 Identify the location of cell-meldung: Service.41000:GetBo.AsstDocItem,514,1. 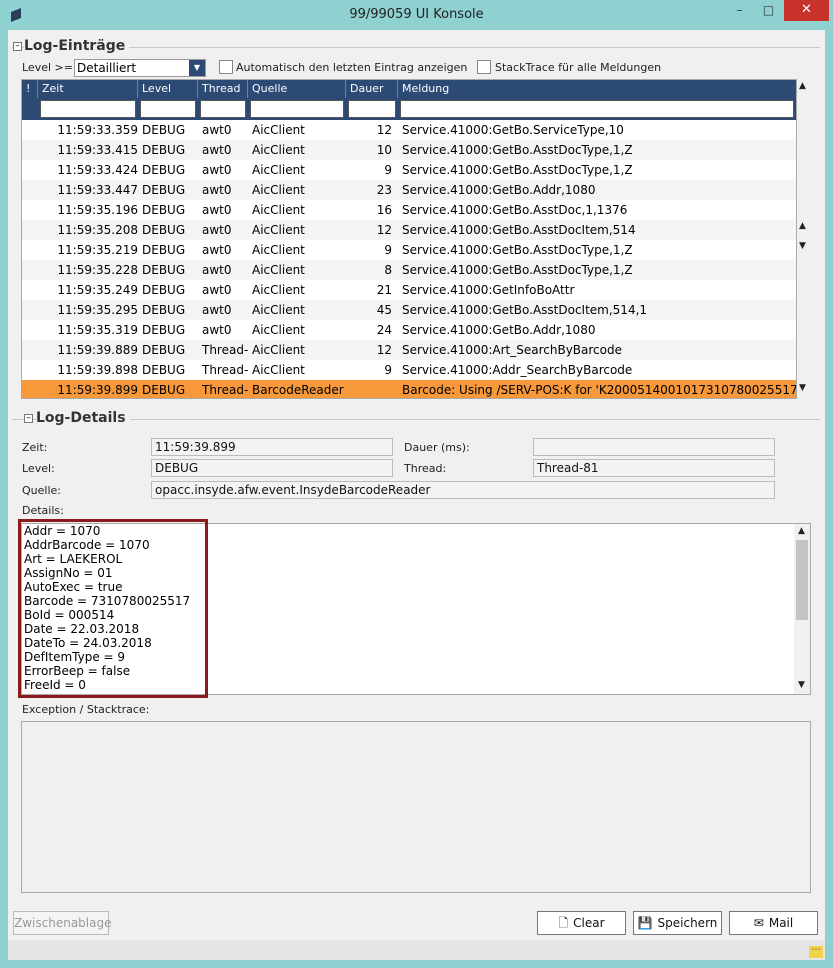
(525, 310).